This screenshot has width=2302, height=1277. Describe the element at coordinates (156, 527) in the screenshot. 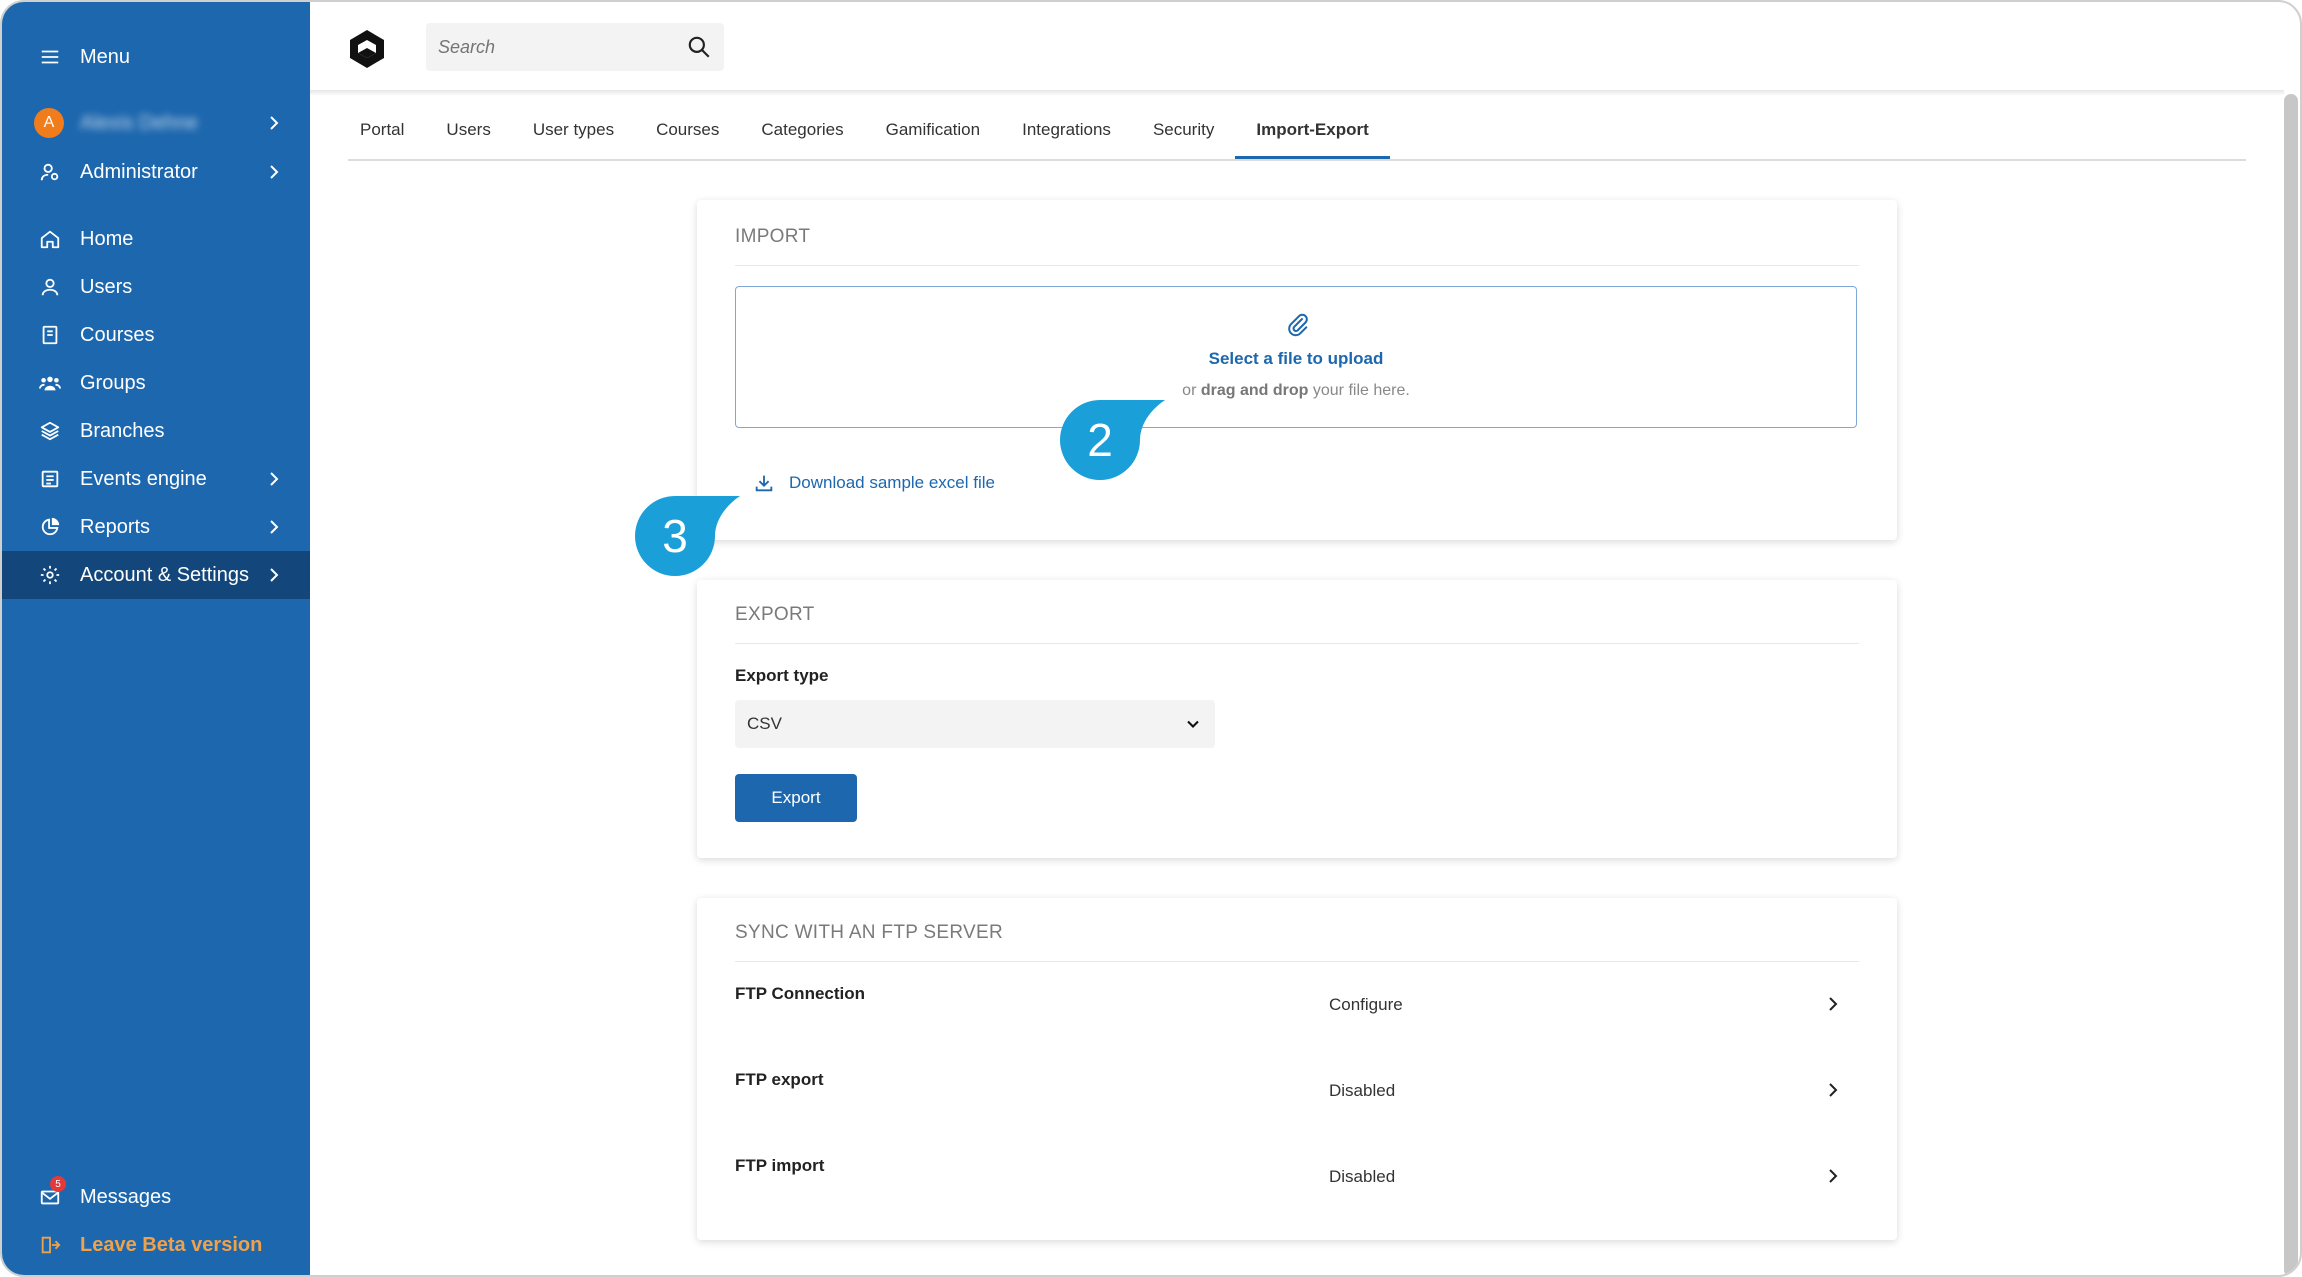

I see `sidebar-item-reports: Reports` at that location.